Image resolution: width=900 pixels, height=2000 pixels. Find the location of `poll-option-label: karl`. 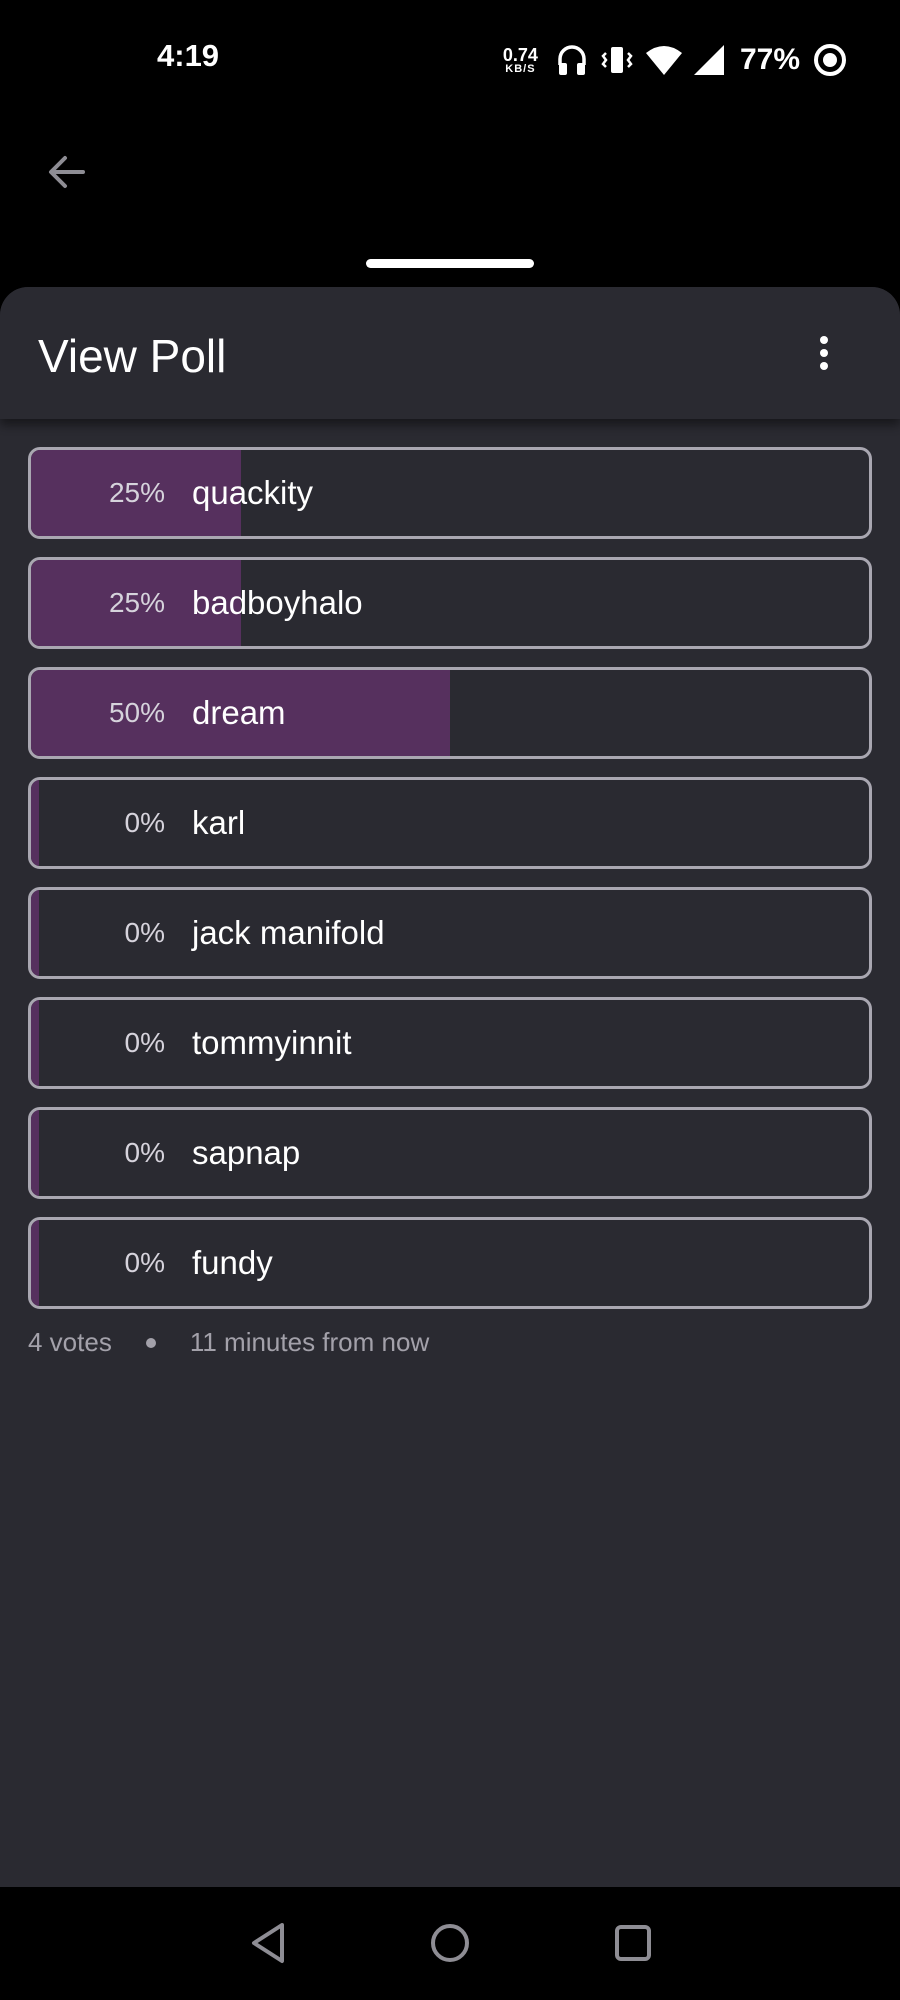

poll-option-label: karl is located at coordinates (219, 822).